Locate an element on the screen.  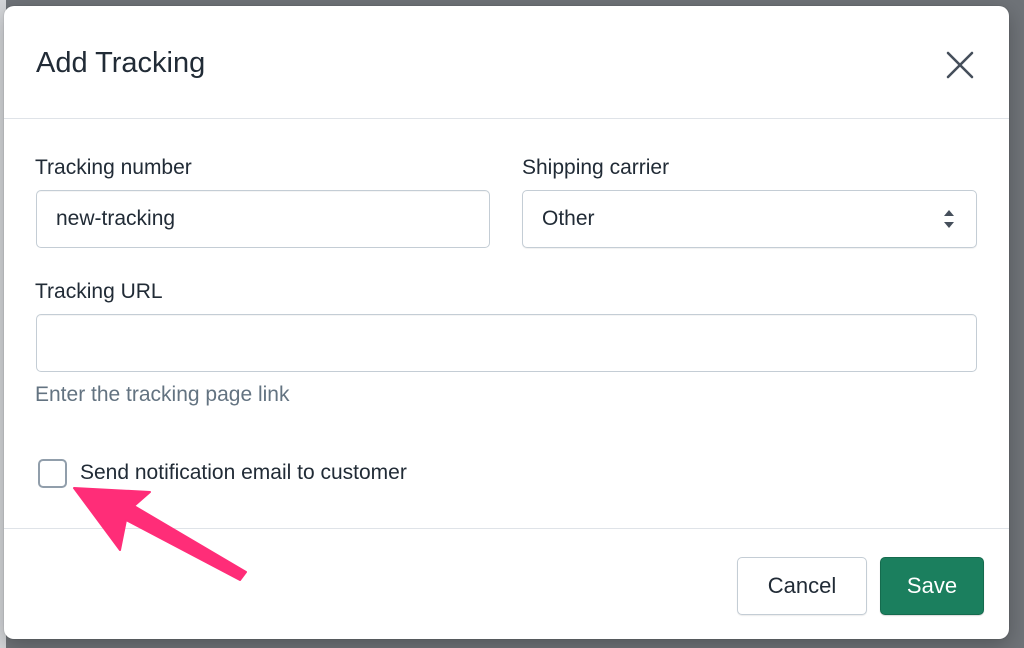
close-button is located at coordinates (960, 65).